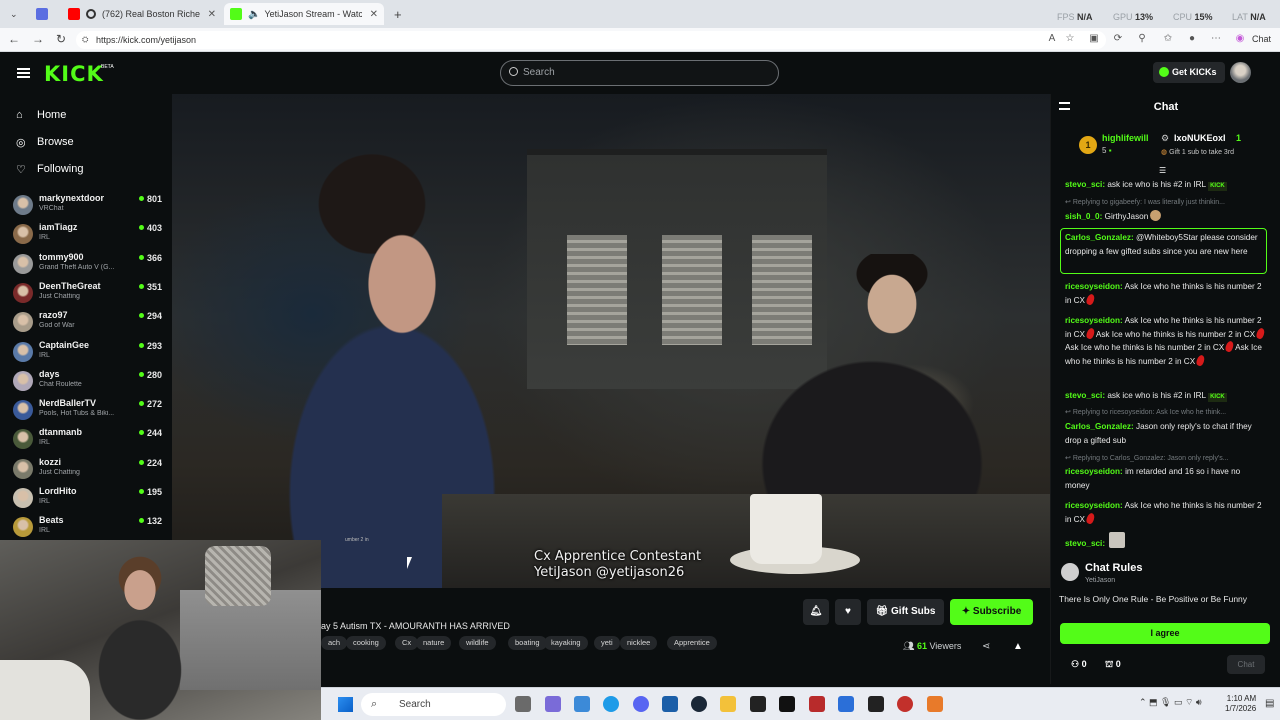  Describe the element at coordinates (1269, 703) in the screenshot. I see `notifications-icon: ▤` at that location.